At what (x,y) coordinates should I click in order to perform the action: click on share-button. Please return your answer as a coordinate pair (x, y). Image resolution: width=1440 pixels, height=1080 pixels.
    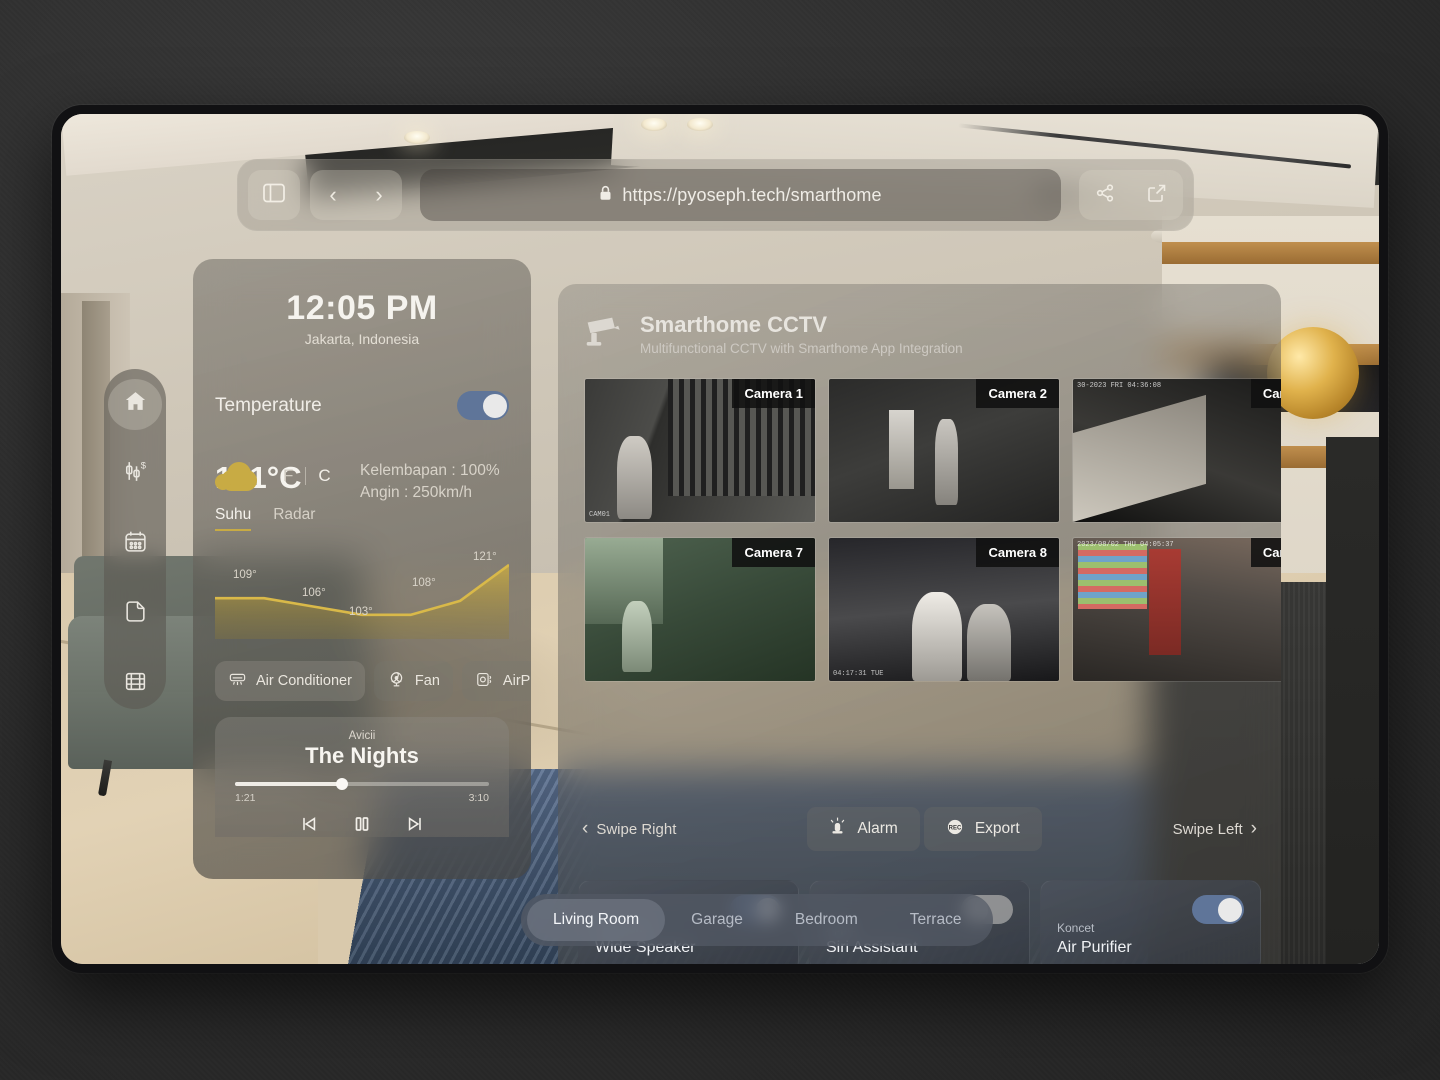
    Looking at the image, I should click on (1105, 195).